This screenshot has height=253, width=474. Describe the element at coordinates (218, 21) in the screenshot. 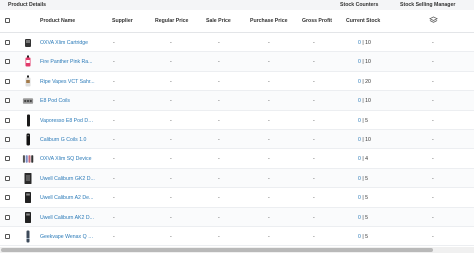

I see `col-sale-price: Sale Price` at that location.